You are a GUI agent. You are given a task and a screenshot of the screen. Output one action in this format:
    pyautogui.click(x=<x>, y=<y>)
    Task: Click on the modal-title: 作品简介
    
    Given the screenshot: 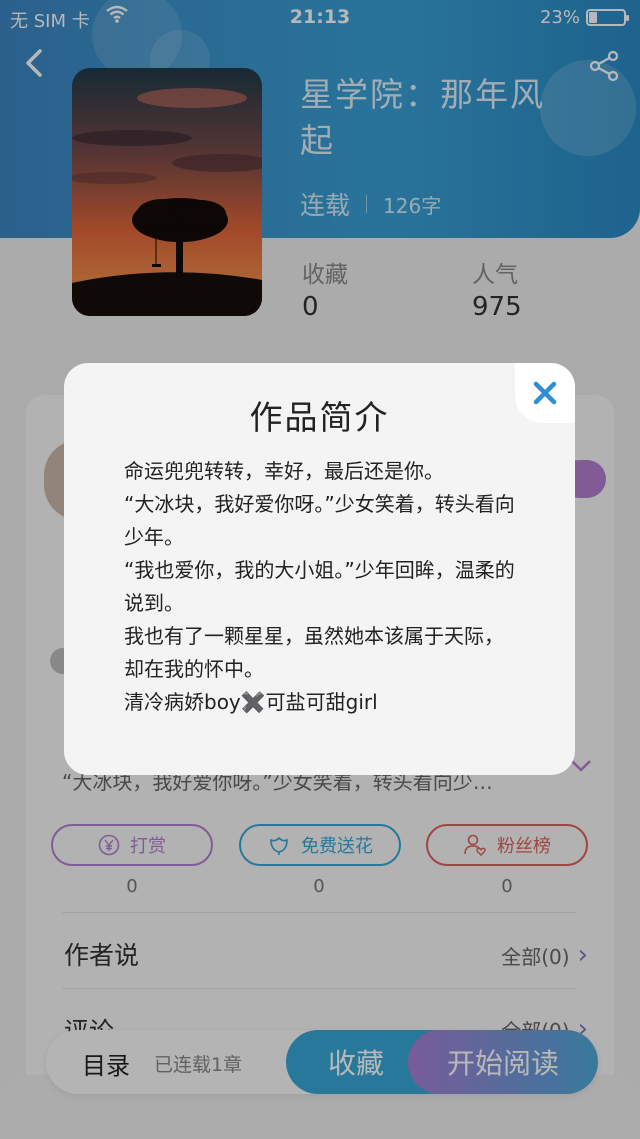 What is the action you would take?
    pyautogui.click(x=319, y=417)
    